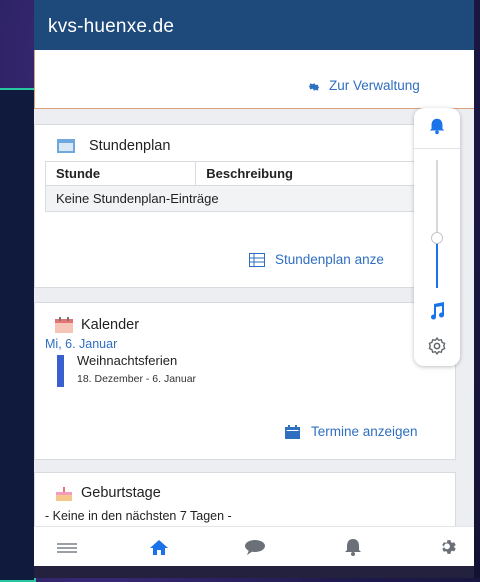 This screenshot has height=582, width=480. What do you see at coordinates (437, 148) in the screenshot?
I see `divider` at bounding box center [437, 148].